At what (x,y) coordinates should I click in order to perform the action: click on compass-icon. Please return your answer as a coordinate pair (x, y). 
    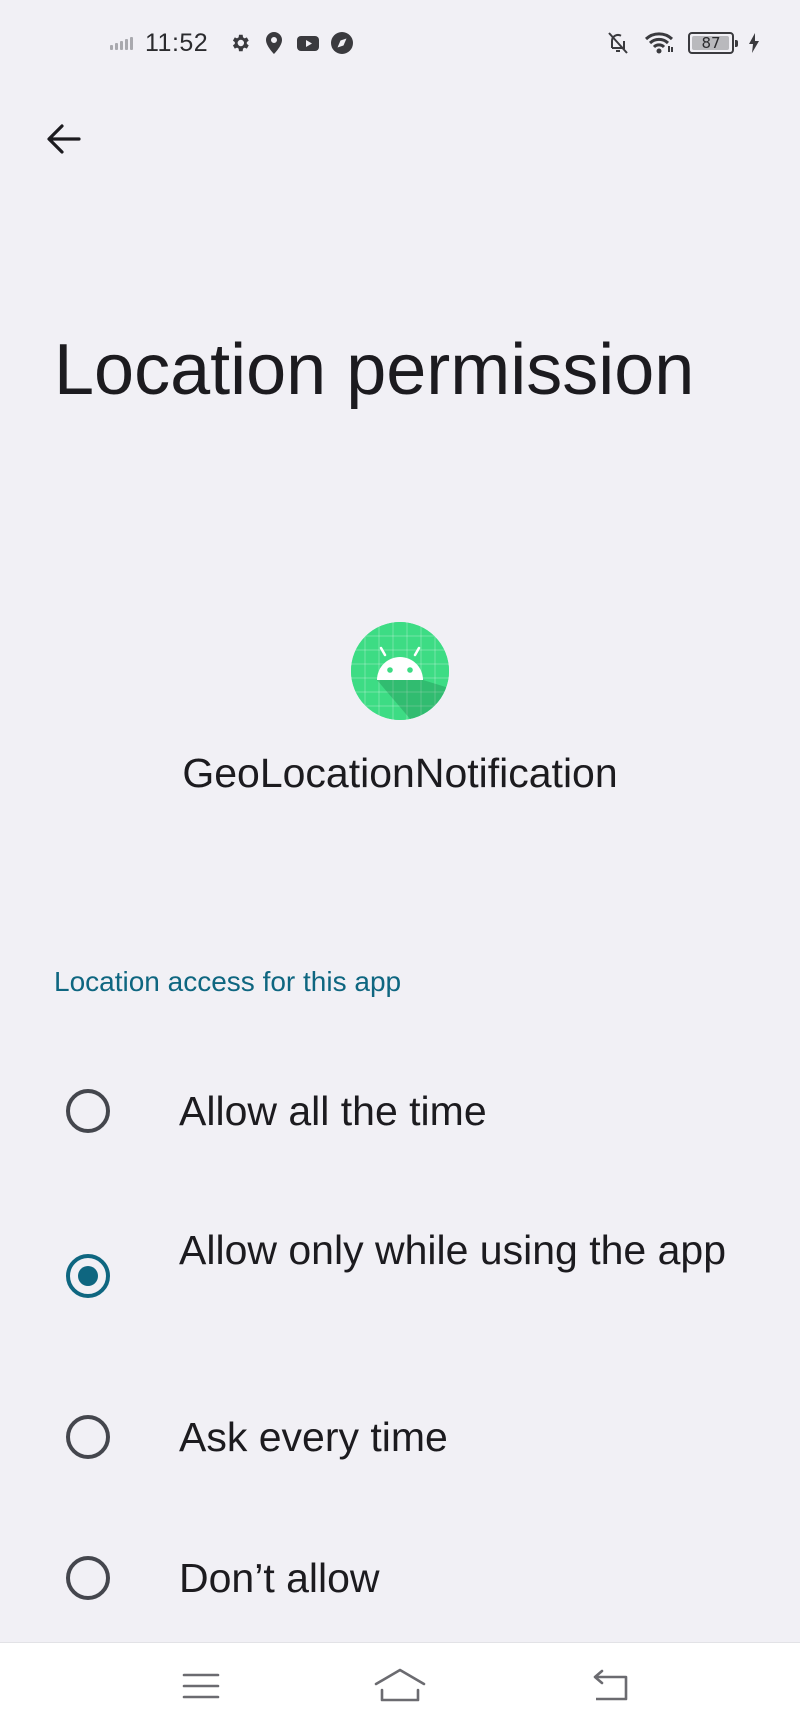
    Looking at the image, I should click on (342, 43).